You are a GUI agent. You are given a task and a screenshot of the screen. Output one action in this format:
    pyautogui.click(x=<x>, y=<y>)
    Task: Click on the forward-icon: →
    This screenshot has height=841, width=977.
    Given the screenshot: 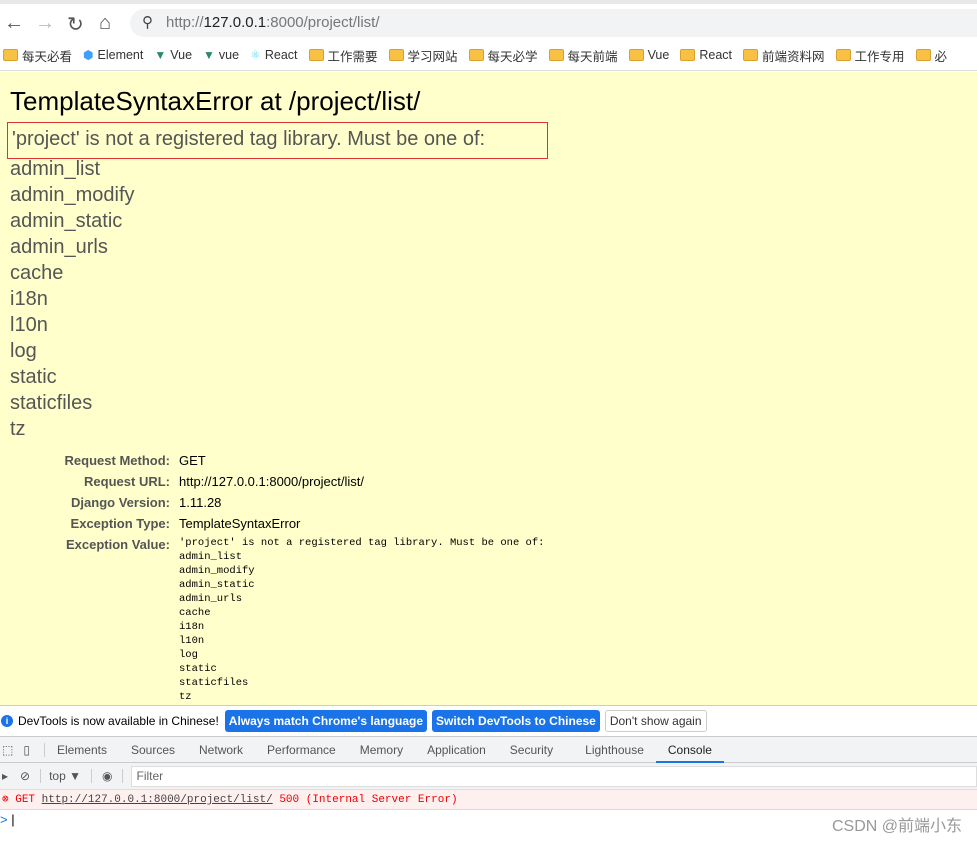 What is the action you would take?
    pyautogui.click(x=45, y=23)
    